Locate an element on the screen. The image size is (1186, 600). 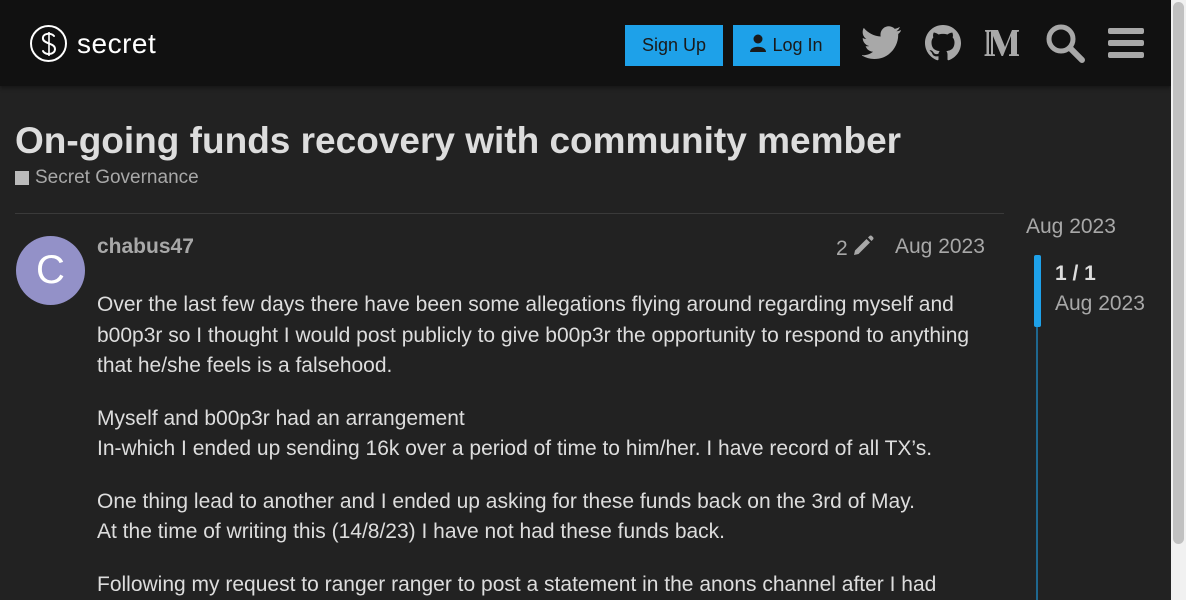
edit-count: 2 is located at coordinates (842, 248).